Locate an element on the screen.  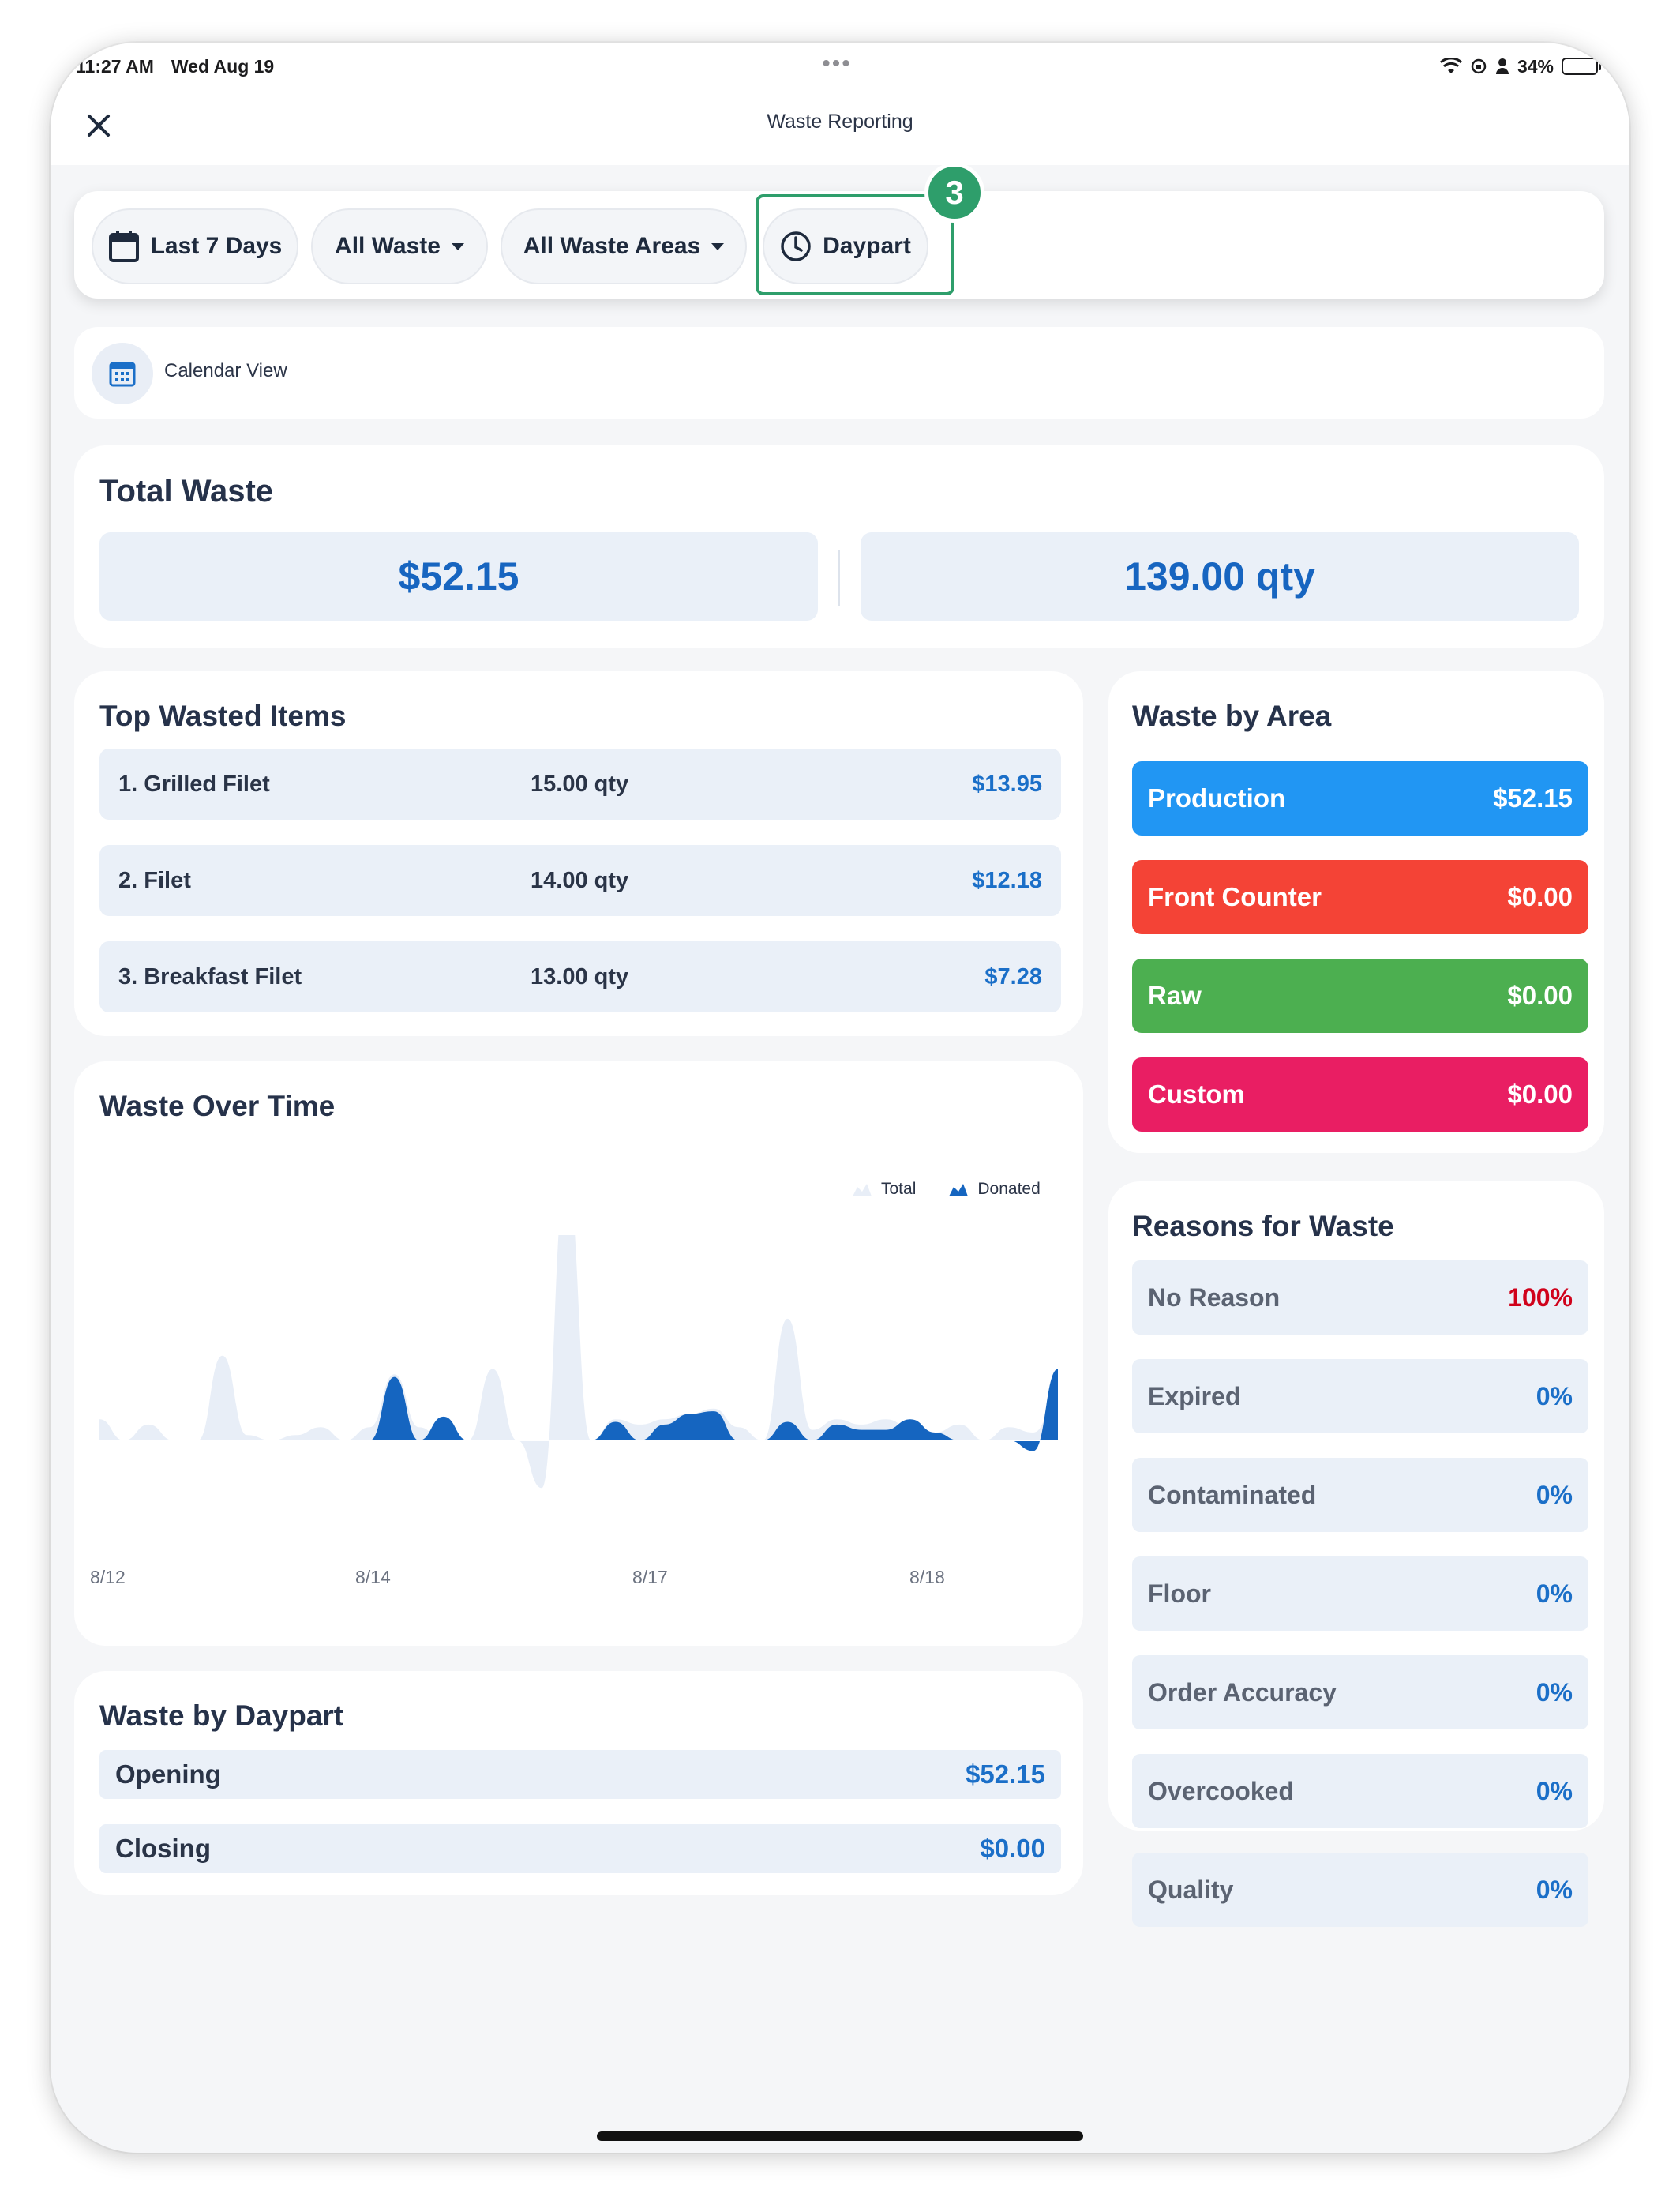
x-tick-label: 8/14 is located at coordinates (373, 1577).